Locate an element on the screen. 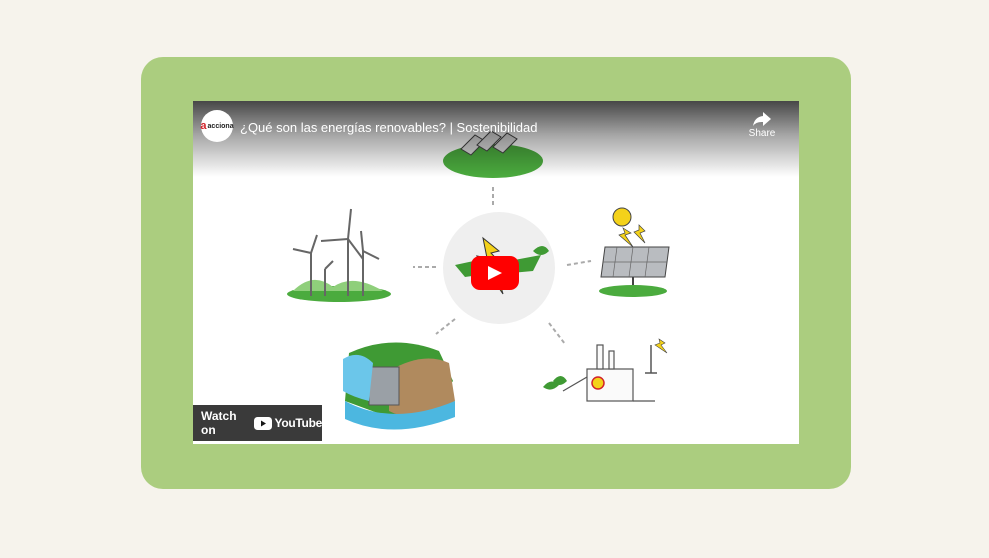  acciona-logo-icon: a is located at coordinates (203, 126).